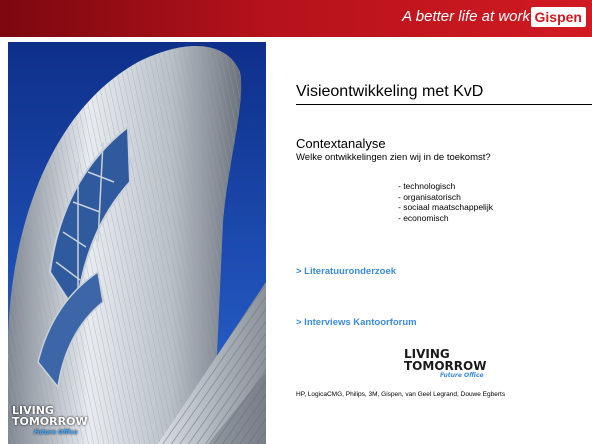 This screenshot has width=592, height=444. I want to click on photo-logo-sub: Future Office, so click(56, 432).